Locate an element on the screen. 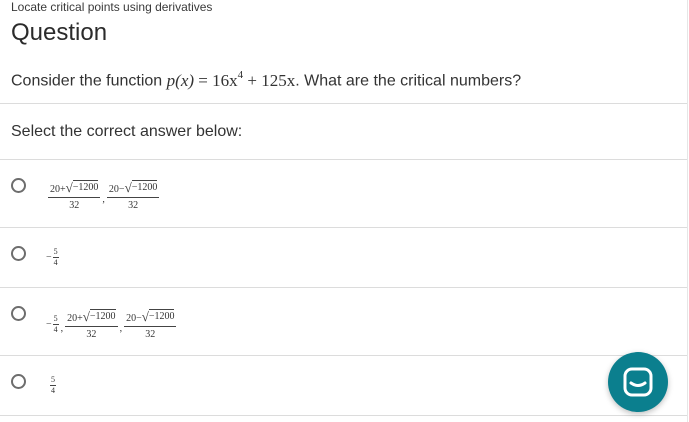 The height and width of the screenshot is (422, 689). radio-choice-c is located at coordinates (18, 313).